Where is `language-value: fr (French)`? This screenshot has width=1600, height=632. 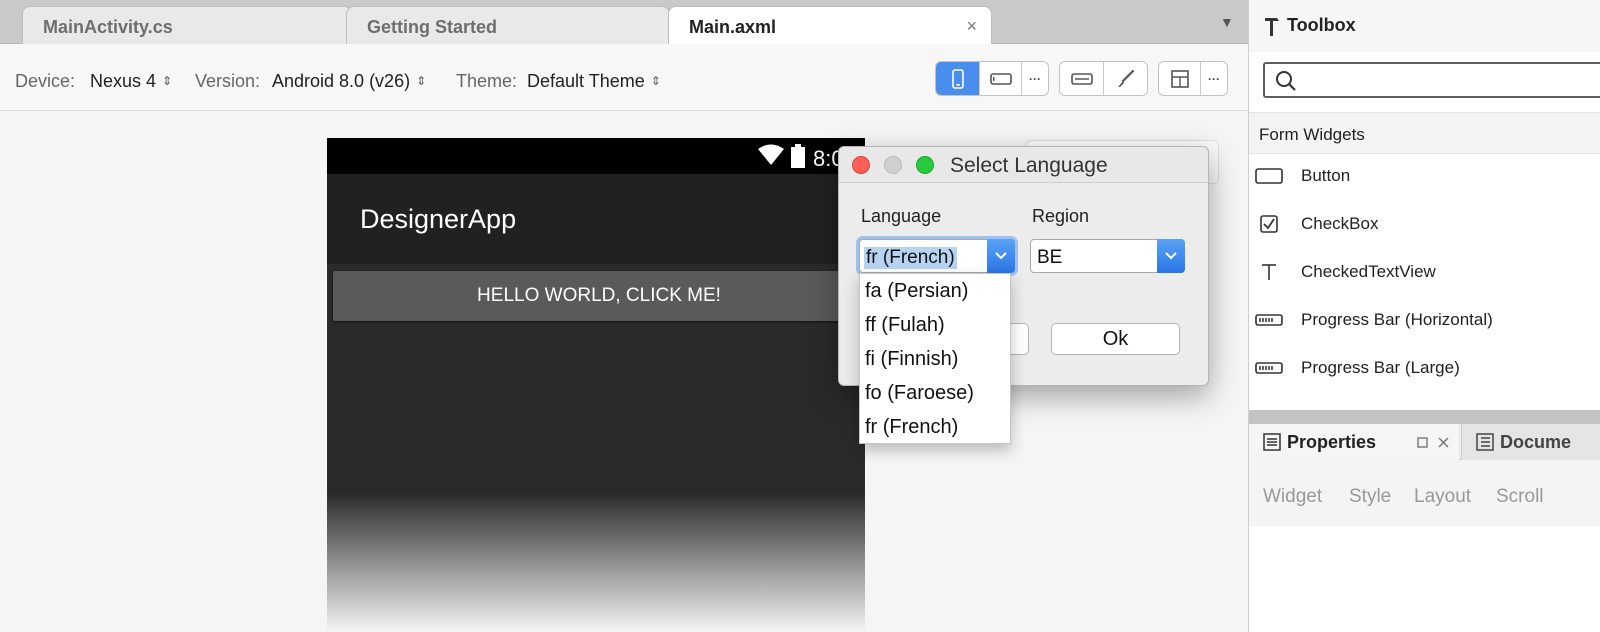
language-value: fr (French) is located at coordinates (910, 258).